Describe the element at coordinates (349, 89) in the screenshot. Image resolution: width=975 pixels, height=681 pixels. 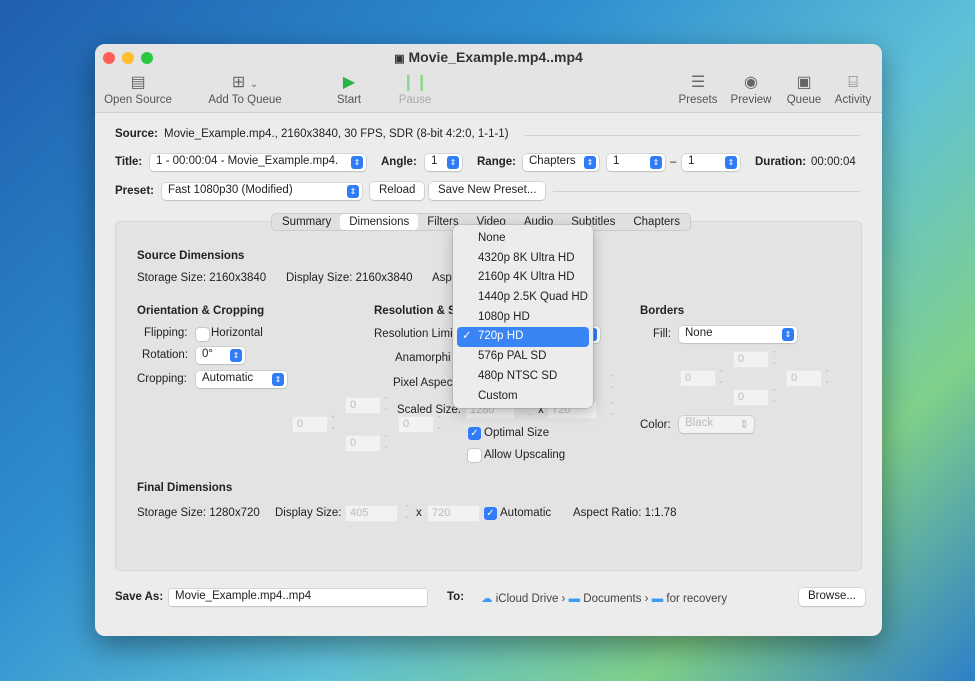
I see `start-button: ▶ Start` at that location.